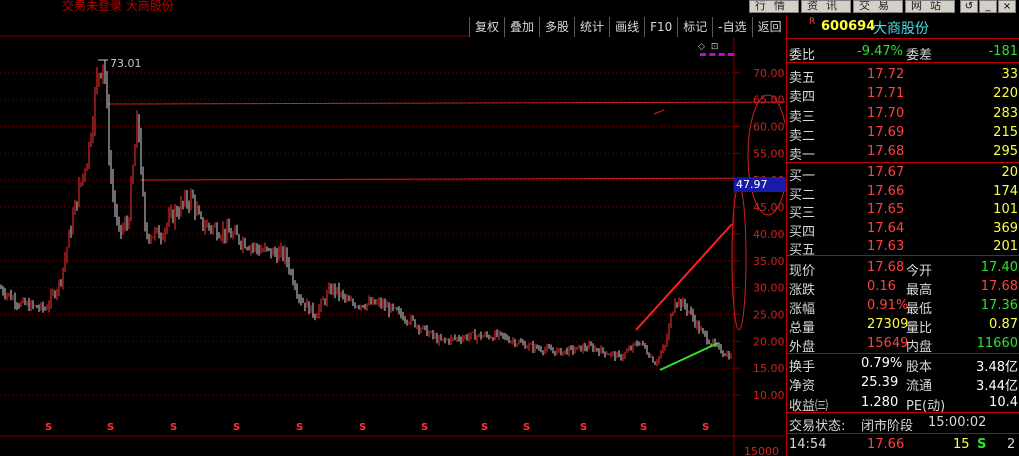 The height and width of the screenshot is (456, 1019). What do you see at coordinates (901, 28) in the screenshot?
I see `stock-name: 大商股份` at bounding box center [901, 28].